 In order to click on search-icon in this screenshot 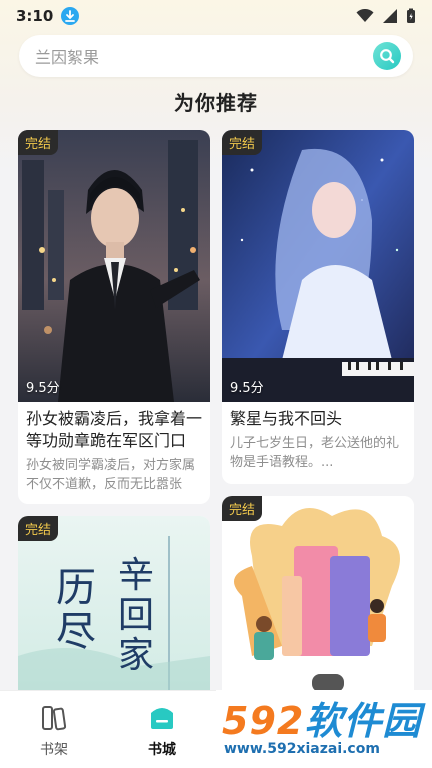, I will do `click(387, 56)`.